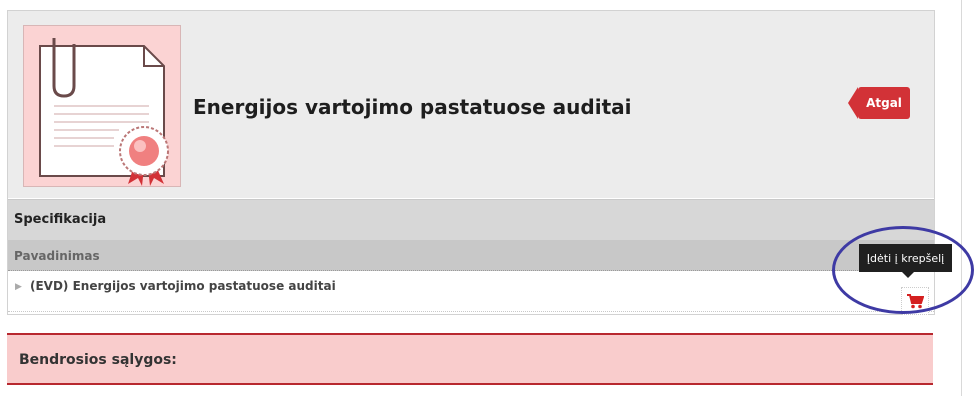 This screenshot has width=977, height=396. I want to click on back-button: Atgal, so click(879, 103).